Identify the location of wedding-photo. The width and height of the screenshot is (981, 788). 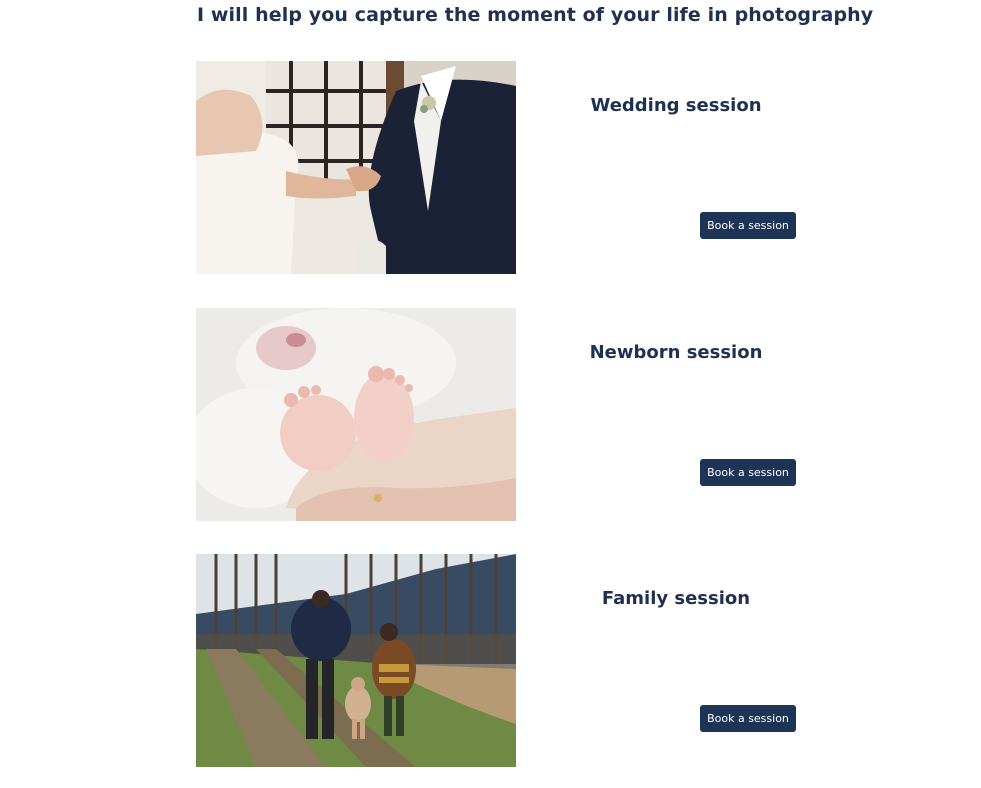
(356, 167).